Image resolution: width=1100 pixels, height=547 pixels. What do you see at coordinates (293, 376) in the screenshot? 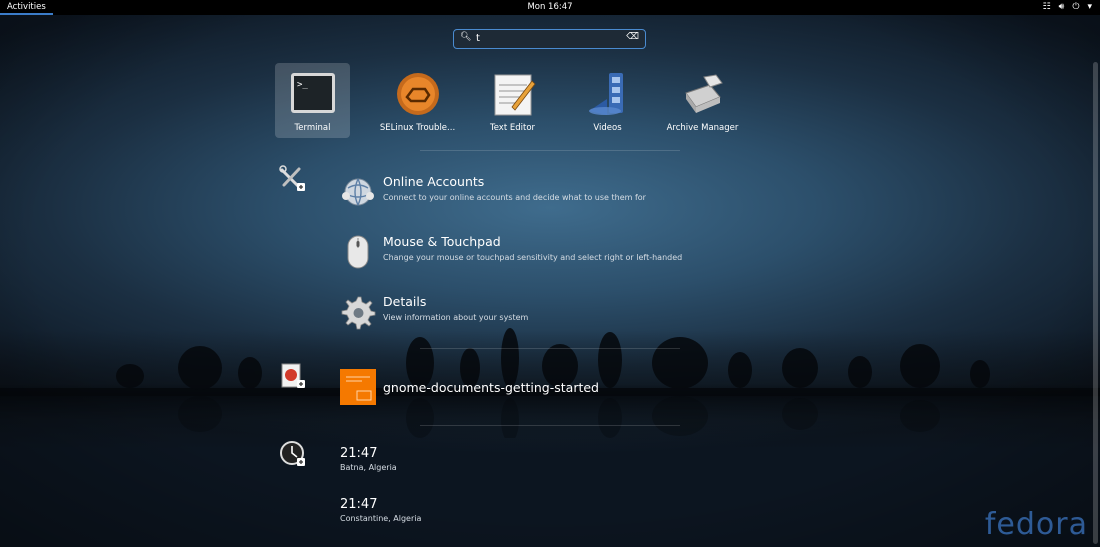
I see `documents-provider-icon` at bounding box center [293, 376].